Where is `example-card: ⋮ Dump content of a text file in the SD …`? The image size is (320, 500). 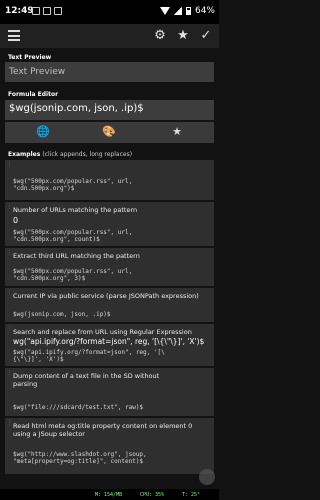
example-card: ⋮ Dump content of a text file in the SD … is located at coordinates (109, 392).